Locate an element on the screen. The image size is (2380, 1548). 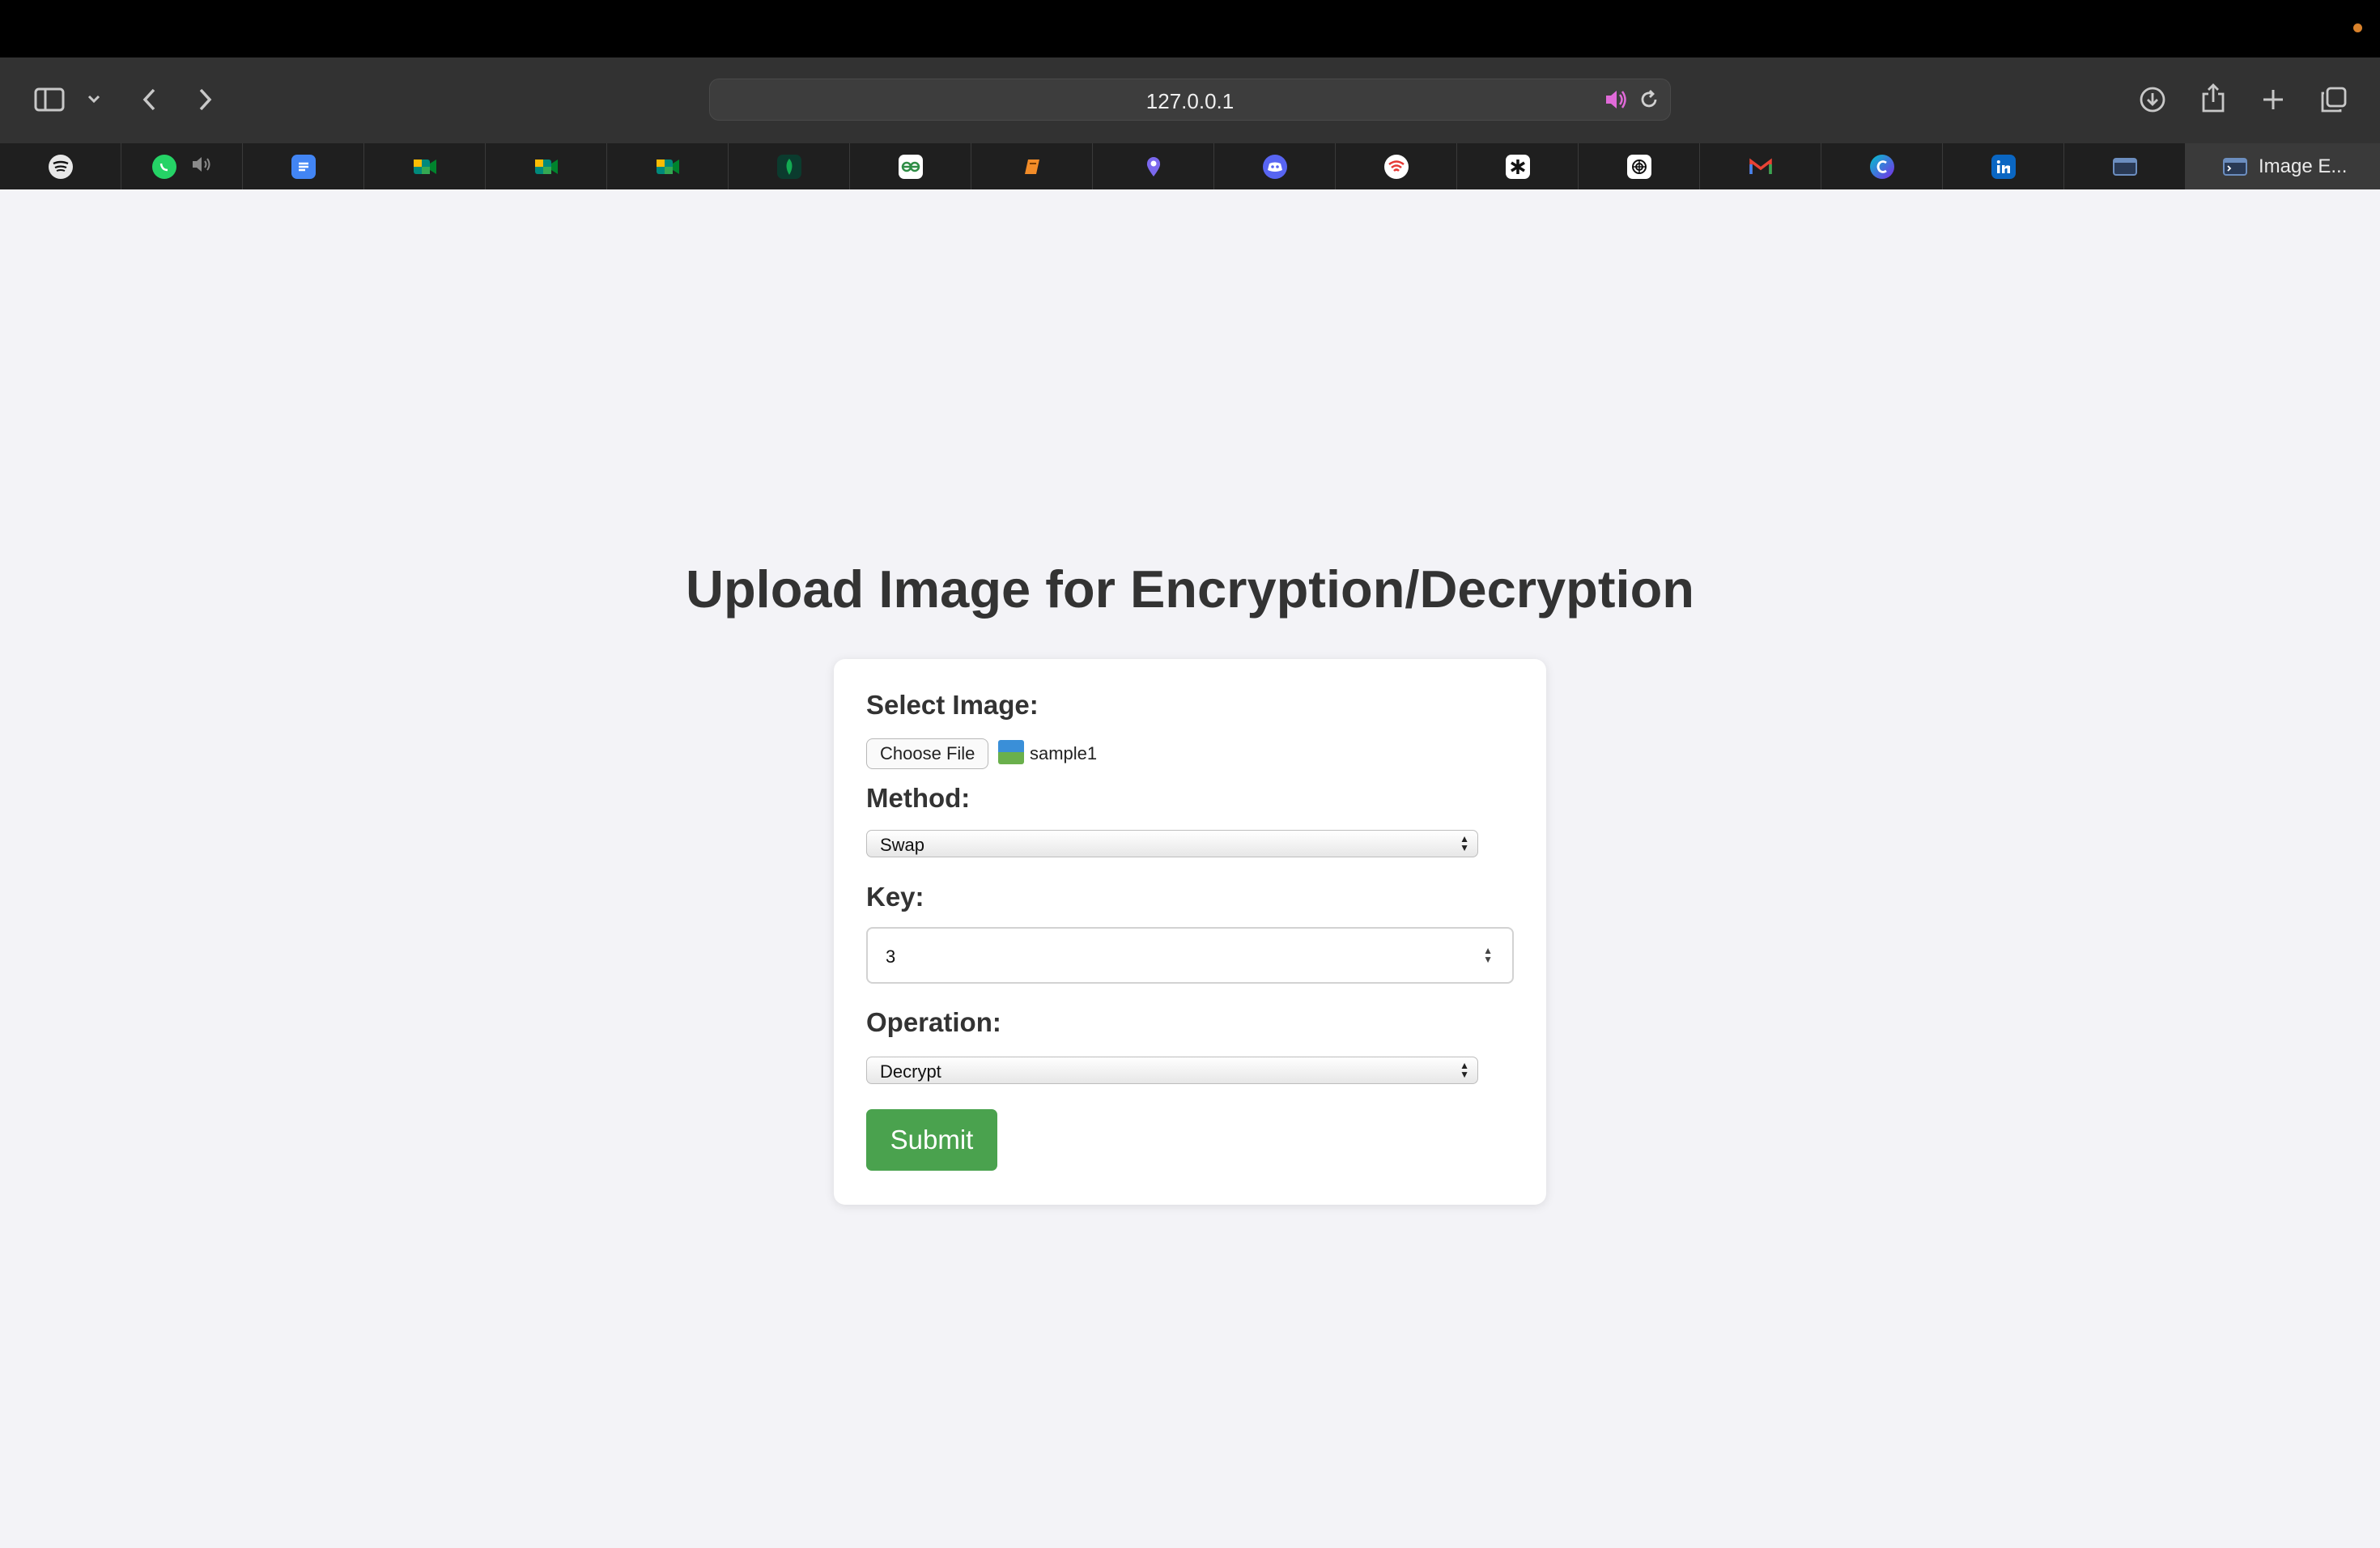
signal-icon is located at coordinates (1396, 166).